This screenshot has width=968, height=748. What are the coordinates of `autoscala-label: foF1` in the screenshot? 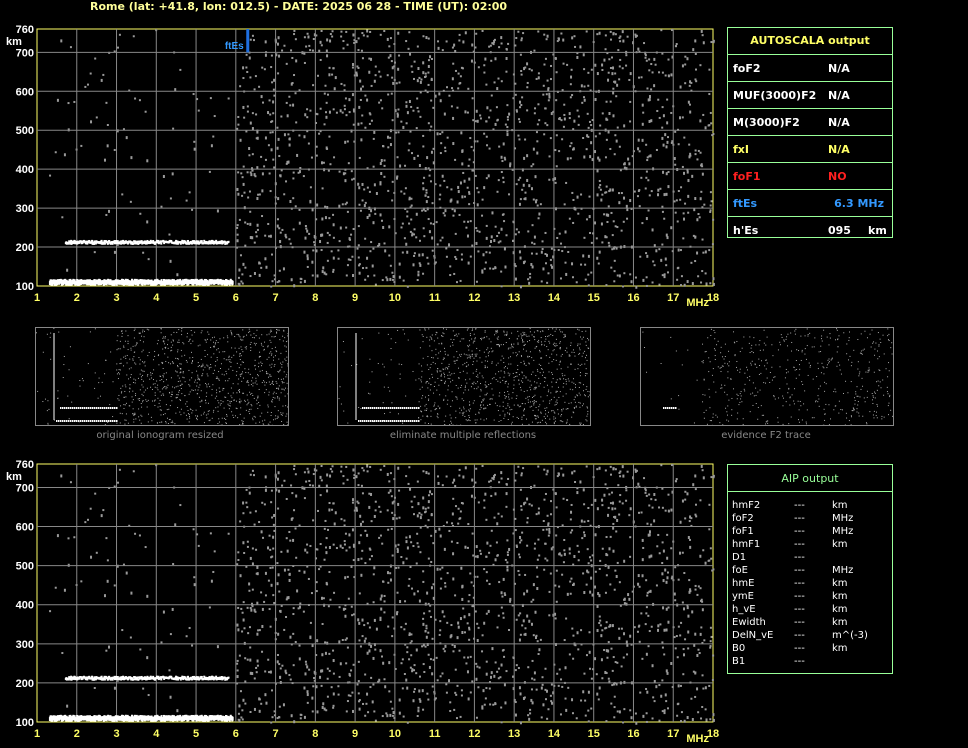 It's located at (747, 176).